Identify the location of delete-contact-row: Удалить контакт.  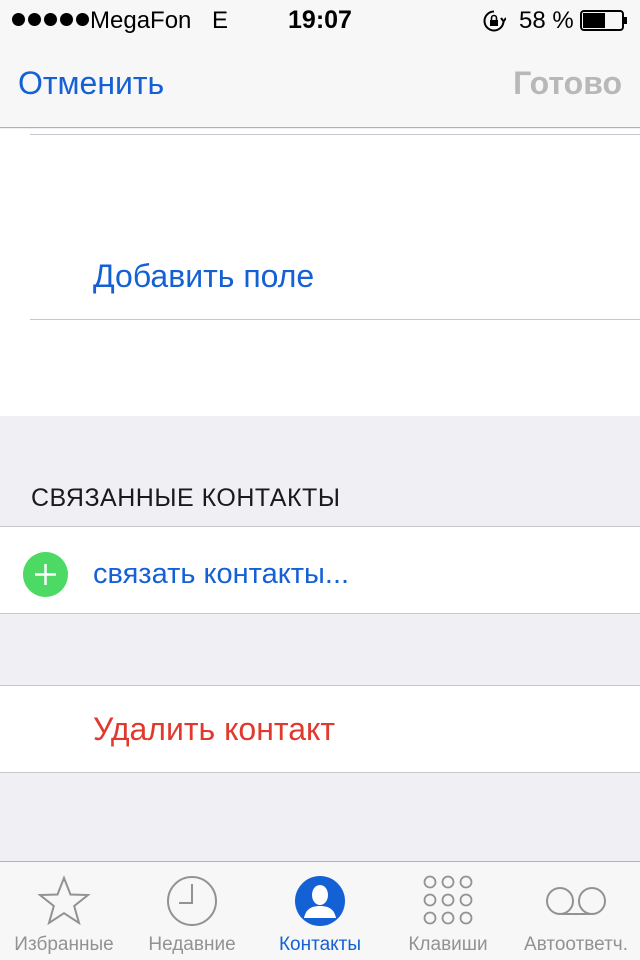
(320, 729).